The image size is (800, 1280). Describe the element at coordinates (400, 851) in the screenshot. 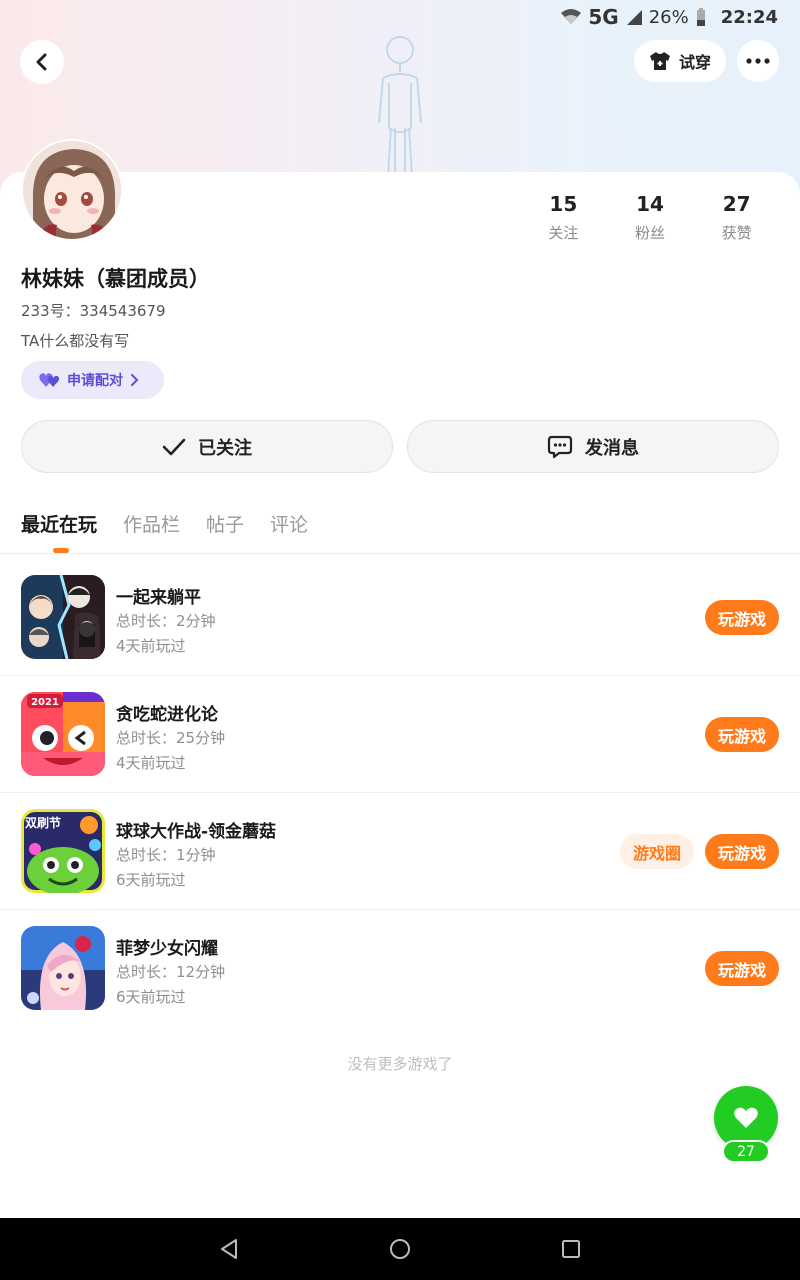

I see `game-row: 双刷节 球球大作战-领金蘑菇 总时长：1分钟 6天前玩过 游戏圈 玩游戏` at that location.